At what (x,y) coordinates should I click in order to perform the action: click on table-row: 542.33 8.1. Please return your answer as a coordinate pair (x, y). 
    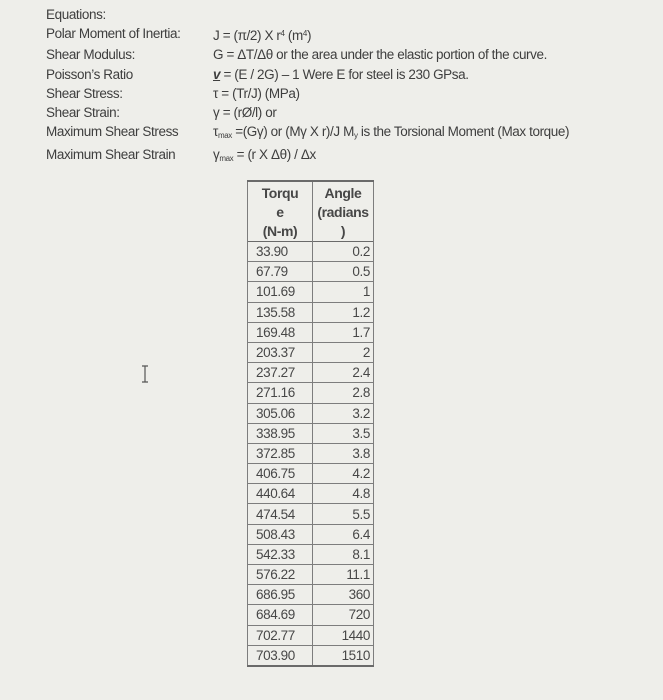
    Looking at the image, I should click on (310, 554).